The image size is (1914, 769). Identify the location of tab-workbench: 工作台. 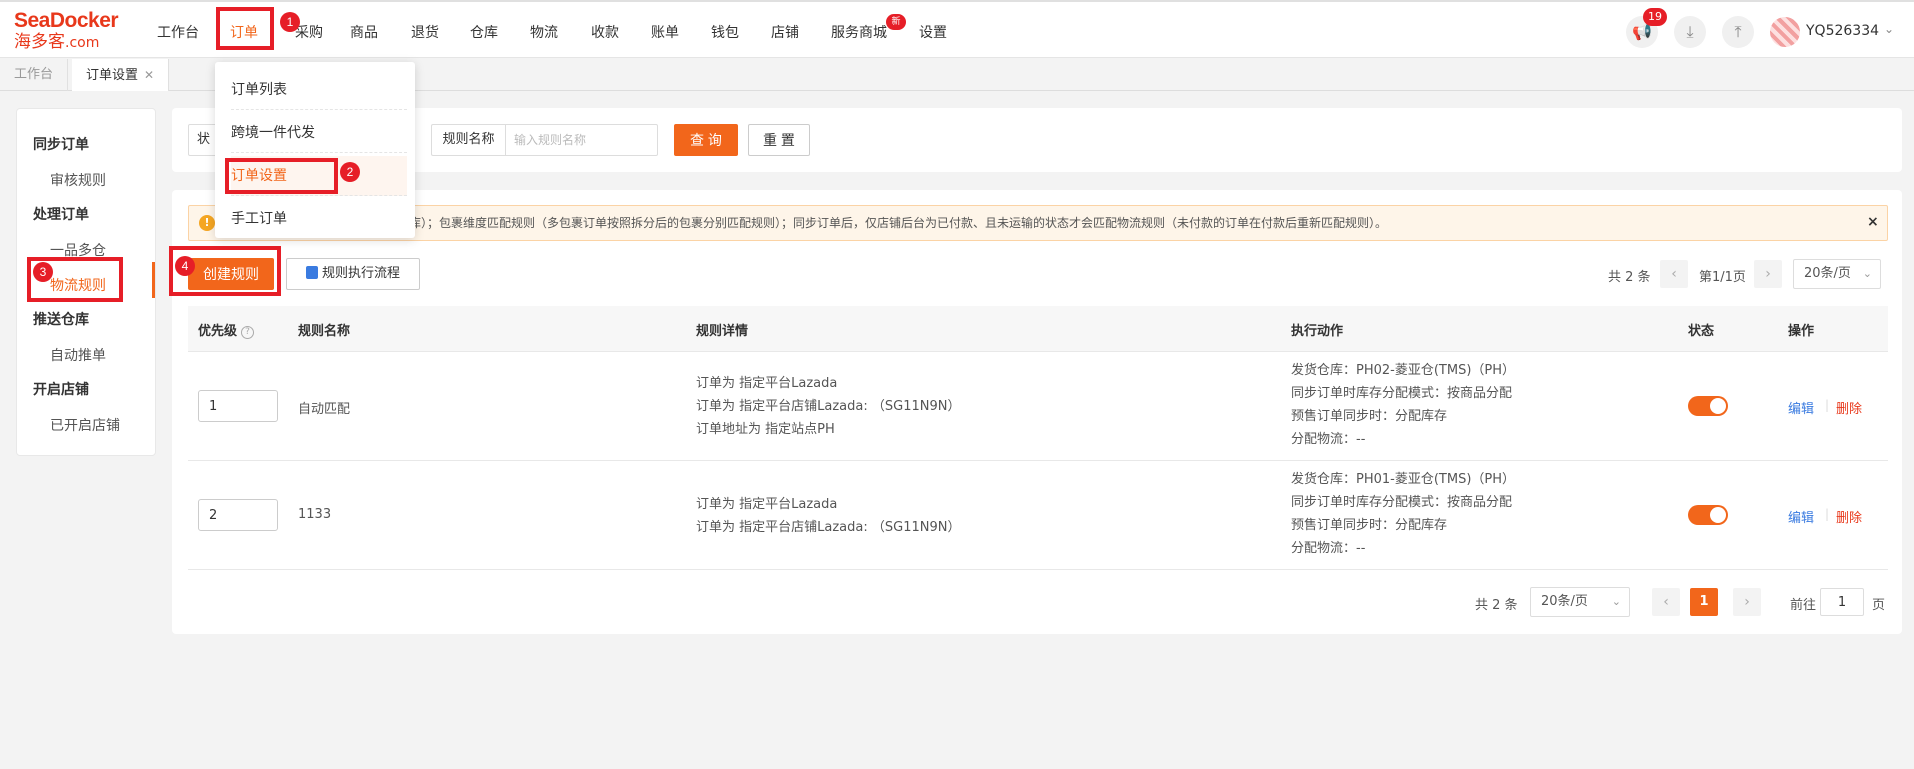
(34, 75).